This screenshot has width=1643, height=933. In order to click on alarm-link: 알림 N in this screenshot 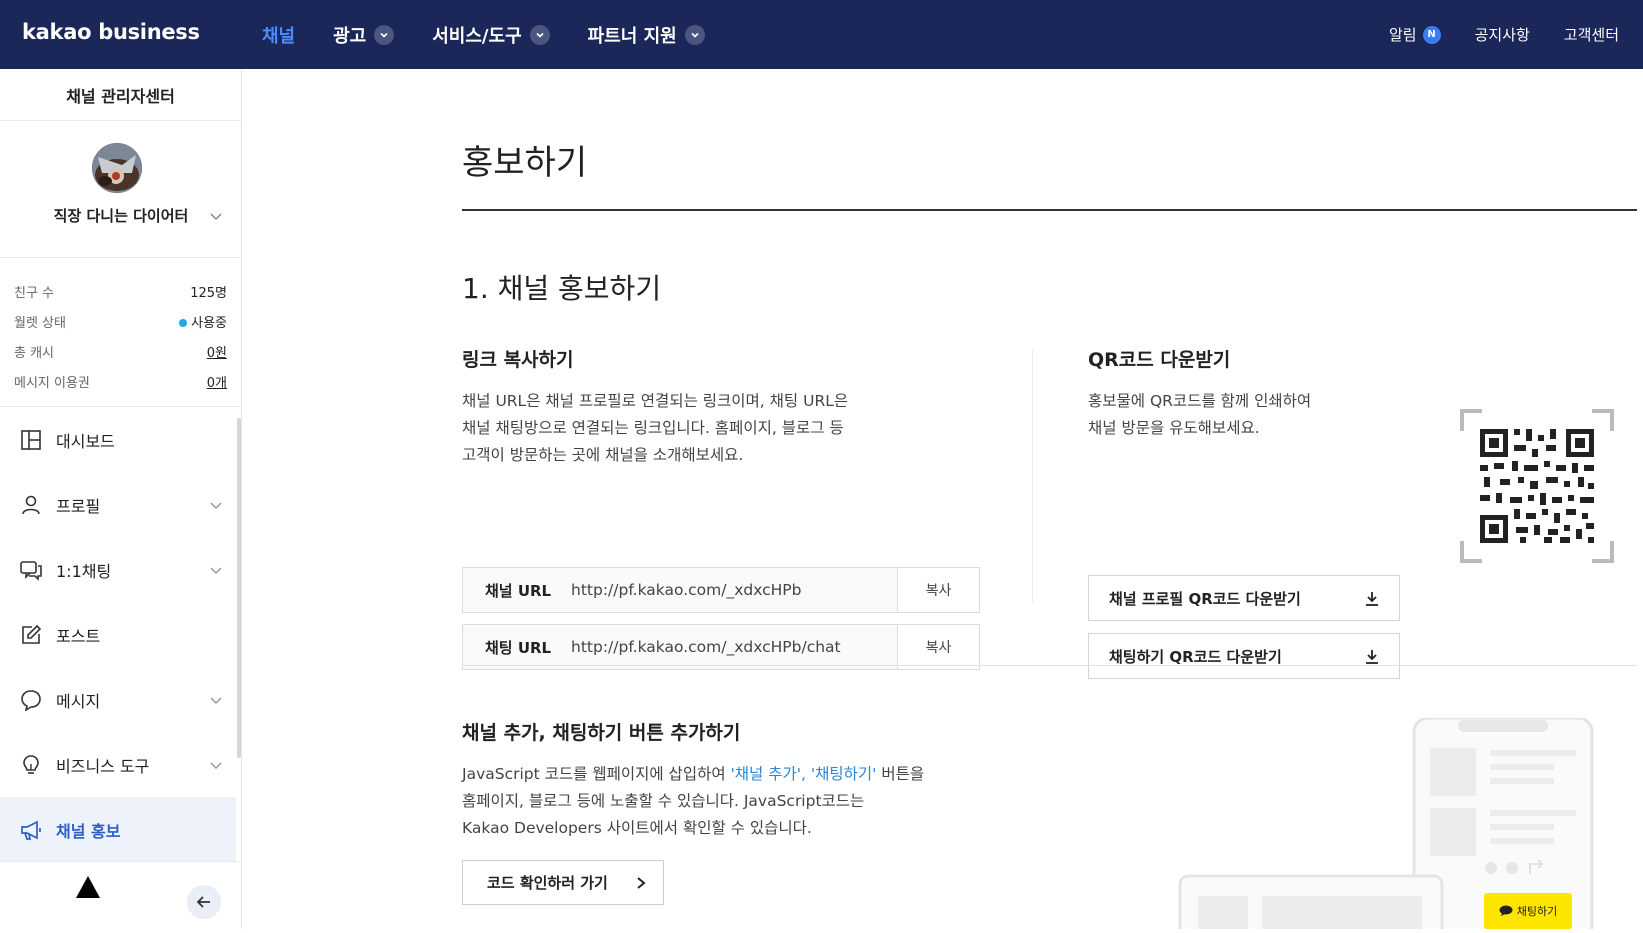, I will do `click(1415, 34)`.